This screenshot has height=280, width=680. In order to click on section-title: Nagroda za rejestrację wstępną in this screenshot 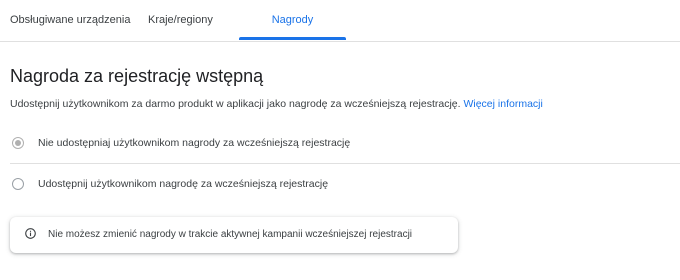, I will do `click(137, 76)`.